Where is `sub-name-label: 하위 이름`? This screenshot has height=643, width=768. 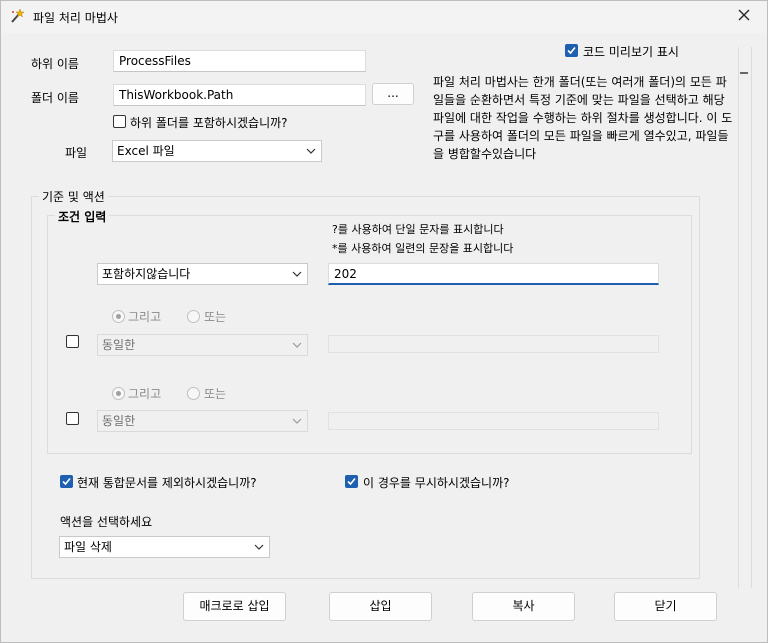
sub-name-label: 하위 이름 is located at coordinates (55, 64).